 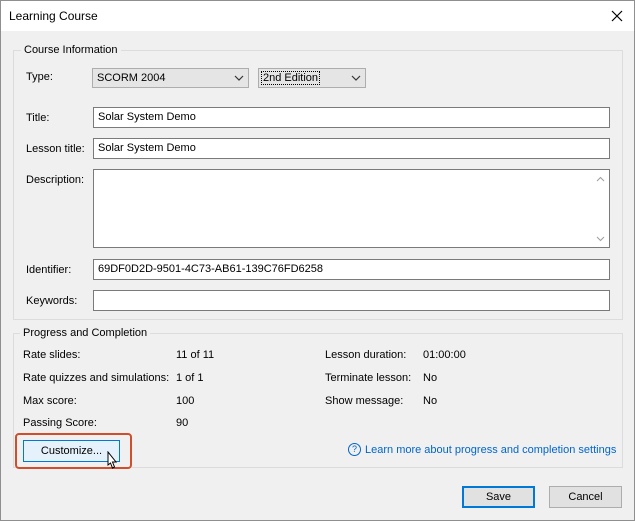 I want to click on help-icon: ?, so click(x=354, y=449).